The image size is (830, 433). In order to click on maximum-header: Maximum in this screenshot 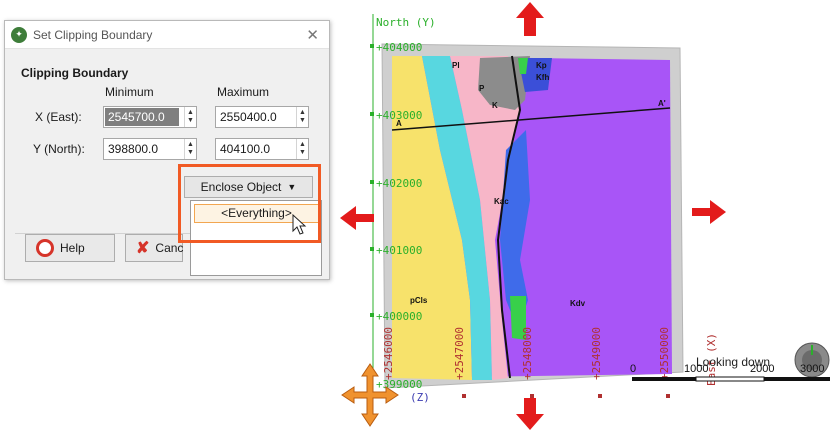, I will do `click(243, 92)`.